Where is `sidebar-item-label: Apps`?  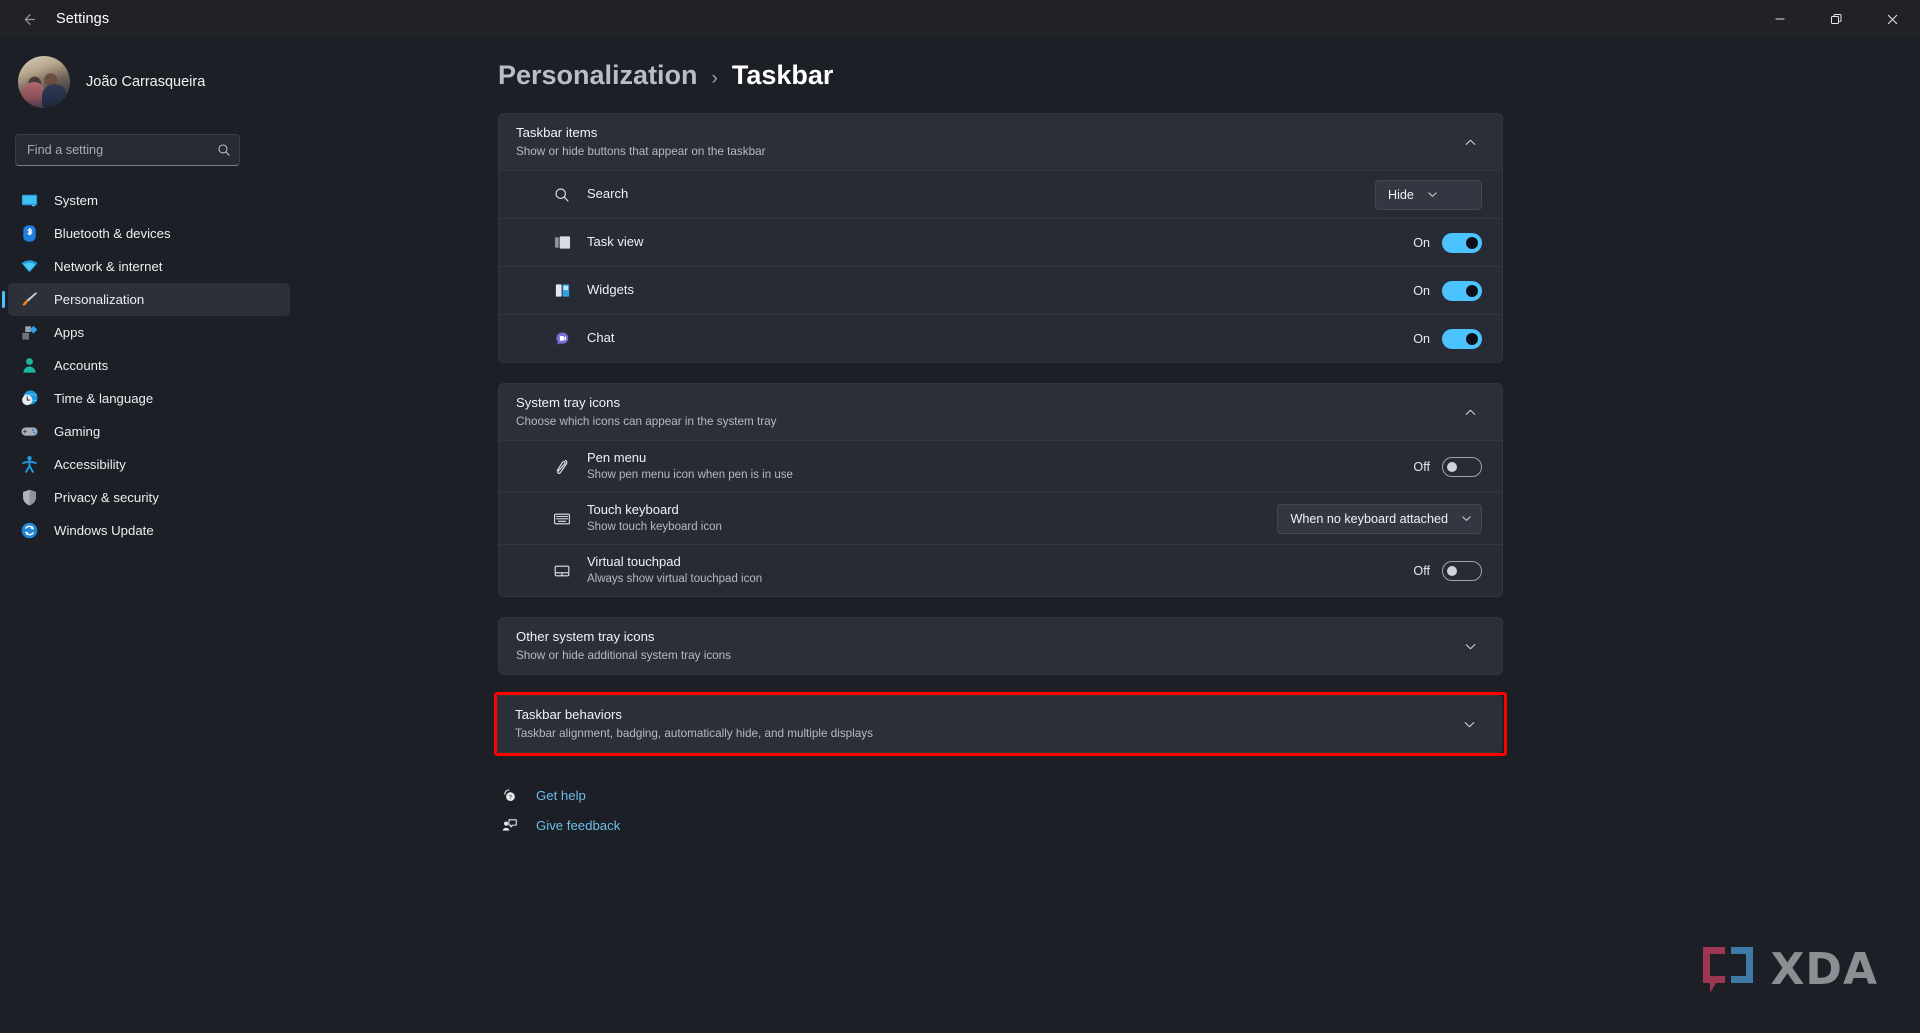 sidebar-item-label: Apps is located at coordinates (69, 332).